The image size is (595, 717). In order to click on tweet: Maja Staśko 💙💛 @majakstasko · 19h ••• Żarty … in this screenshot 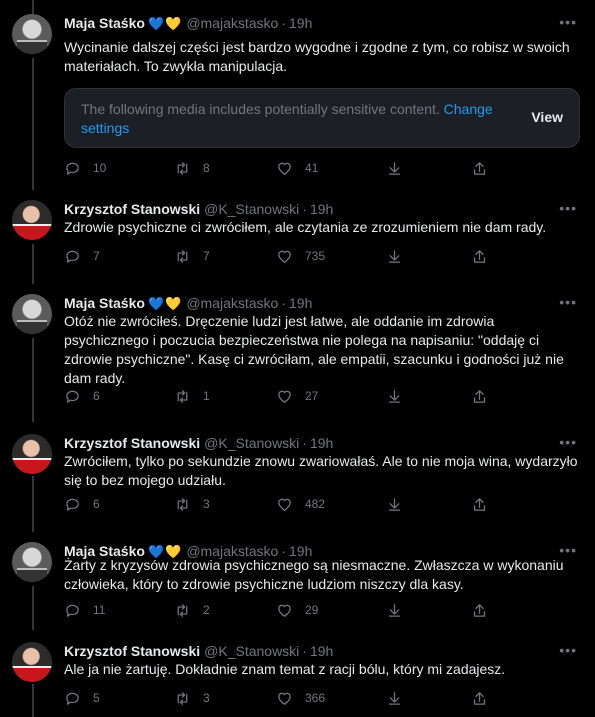, I will do `click(297, 578)`.